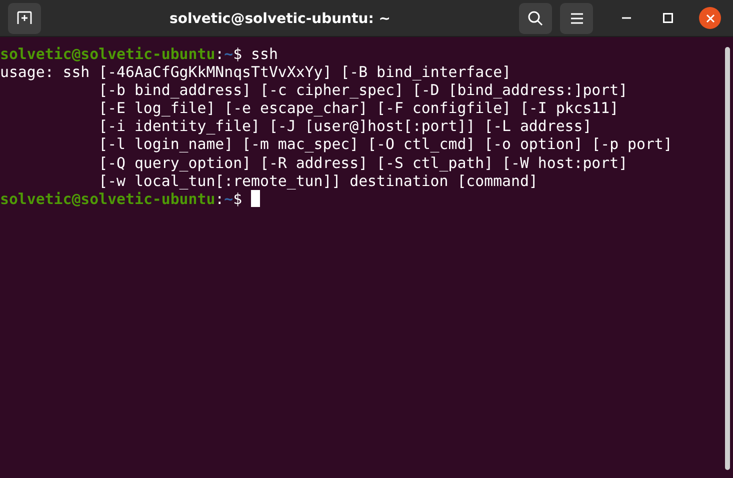 This screenshot has width=733, height=478. Describe the element at coordinates (345, 126) in the screenshot. I see `output-line: [-i identity_file] [-J [user@]host[:port]] [-L address]` at that location.